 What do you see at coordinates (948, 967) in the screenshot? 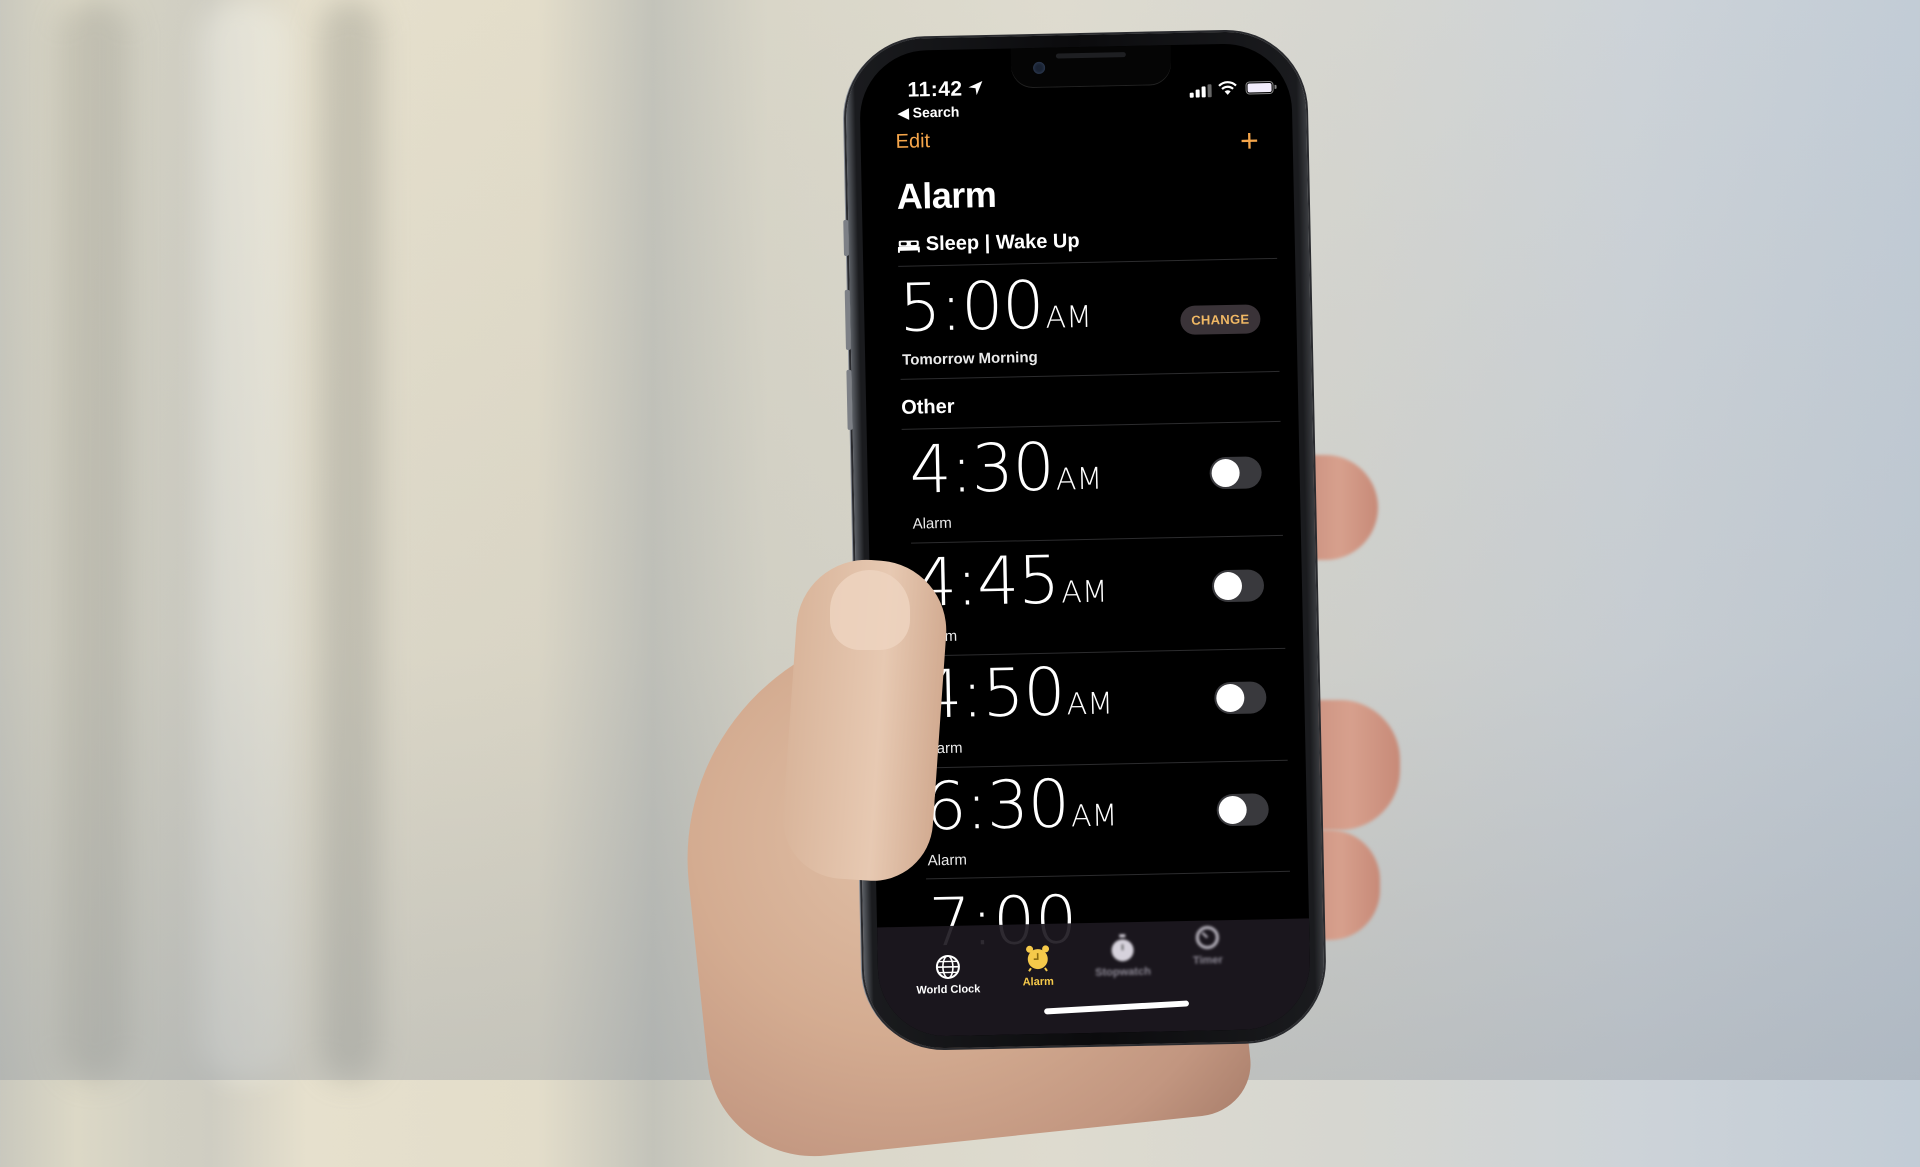
I see `globe-icon` at bounding box center [948, 967].